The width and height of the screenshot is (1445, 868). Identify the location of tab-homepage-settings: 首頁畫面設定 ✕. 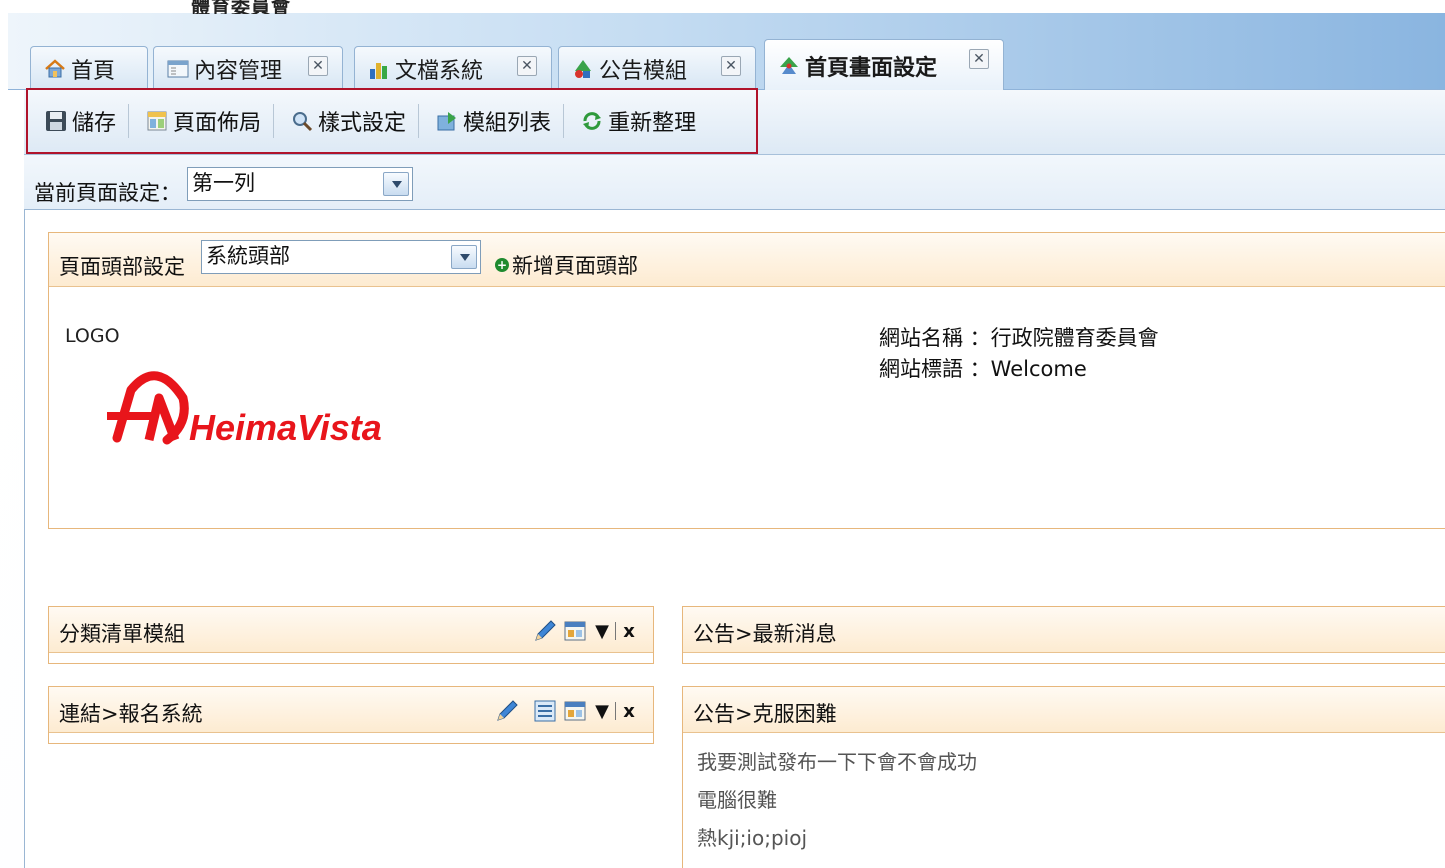
(884, 65).